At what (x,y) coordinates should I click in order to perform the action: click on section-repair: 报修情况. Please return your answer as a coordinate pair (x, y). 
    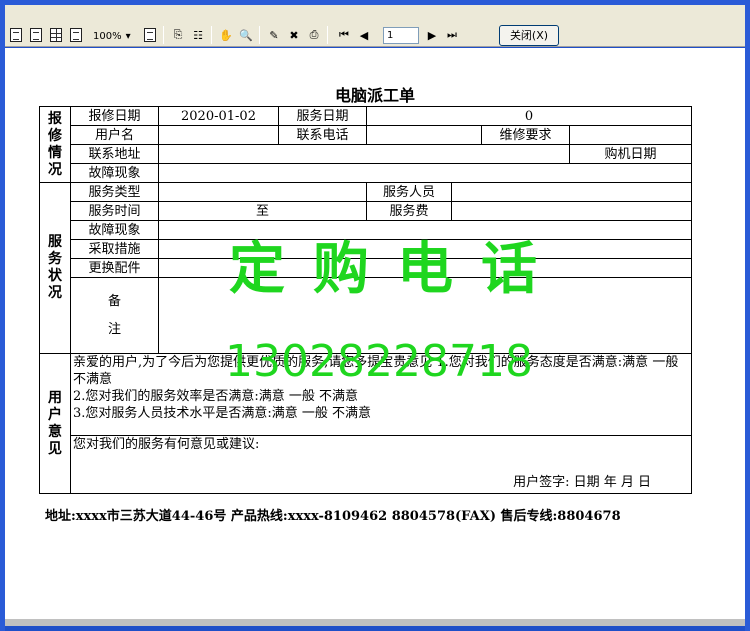
    Looking at the image, I should click on (55, 144).